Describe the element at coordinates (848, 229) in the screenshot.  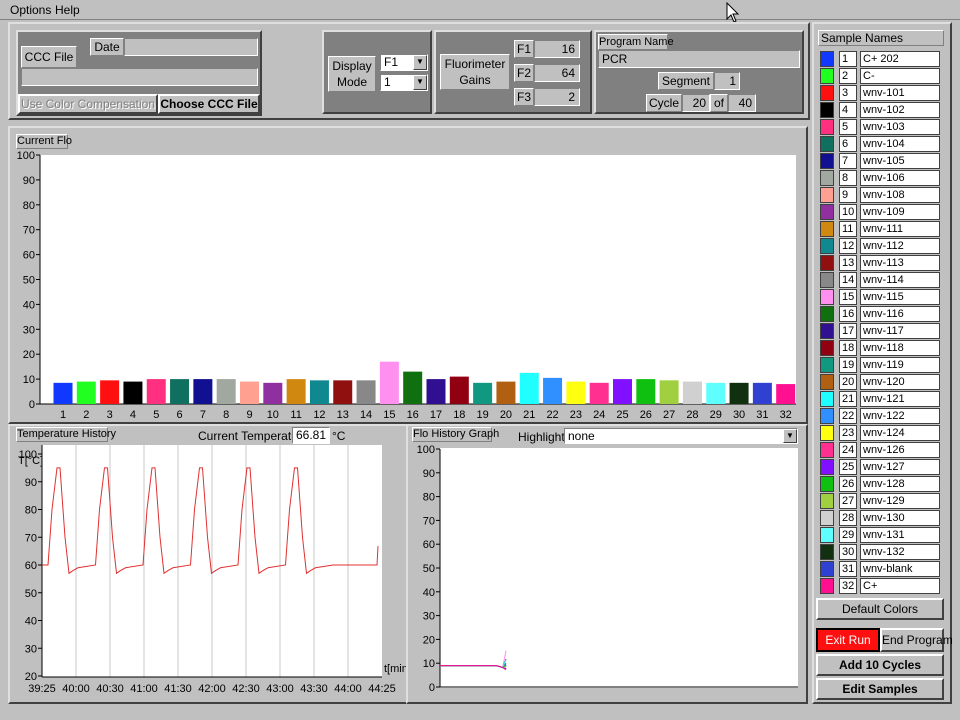
I see `sample-number: 11` at that location.